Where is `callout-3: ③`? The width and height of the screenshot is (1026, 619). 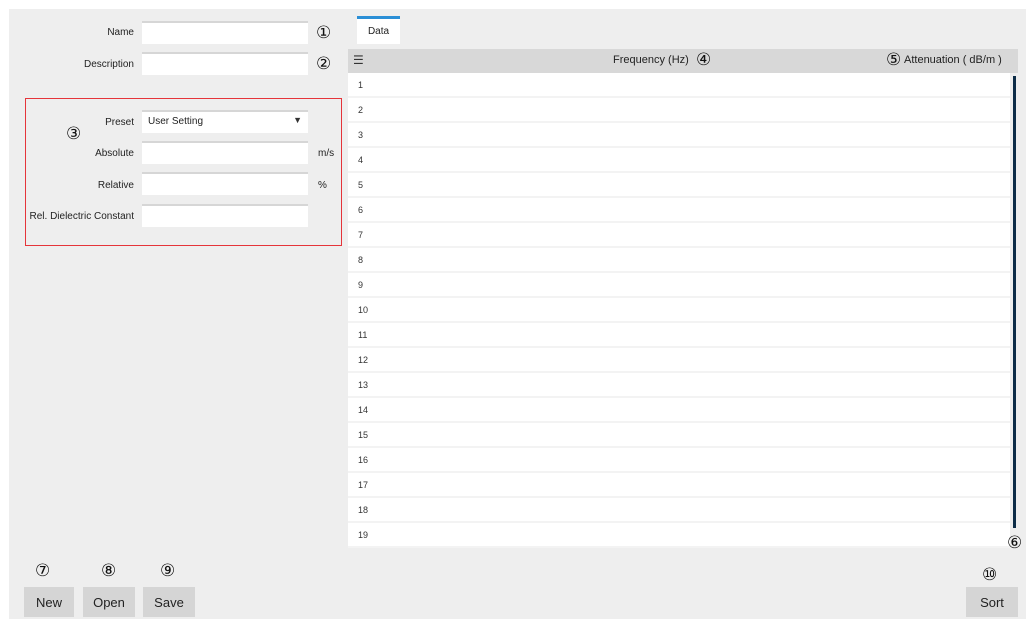
callout-3: ③ is located at coordinates (74, 134).